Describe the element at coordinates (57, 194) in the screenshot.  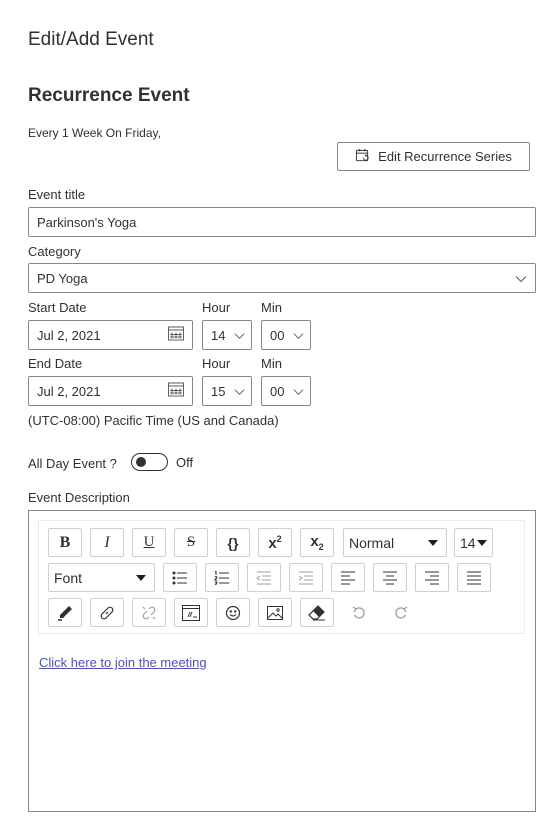
I see `event-title-label: Event title` at that location.